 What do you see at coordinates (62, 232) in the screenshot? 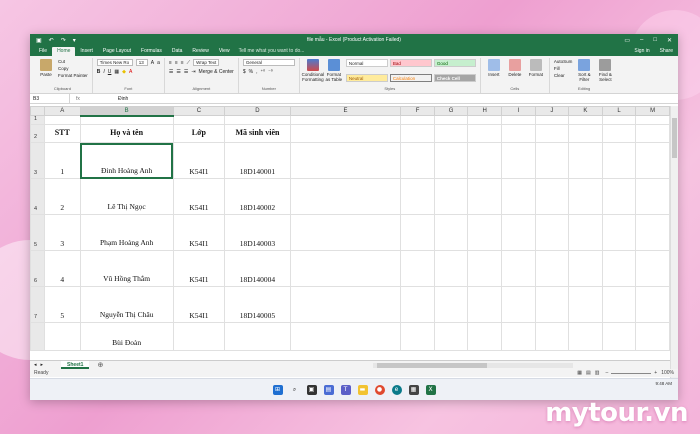
I see `cell: 3` at bounding box center [62, 232].